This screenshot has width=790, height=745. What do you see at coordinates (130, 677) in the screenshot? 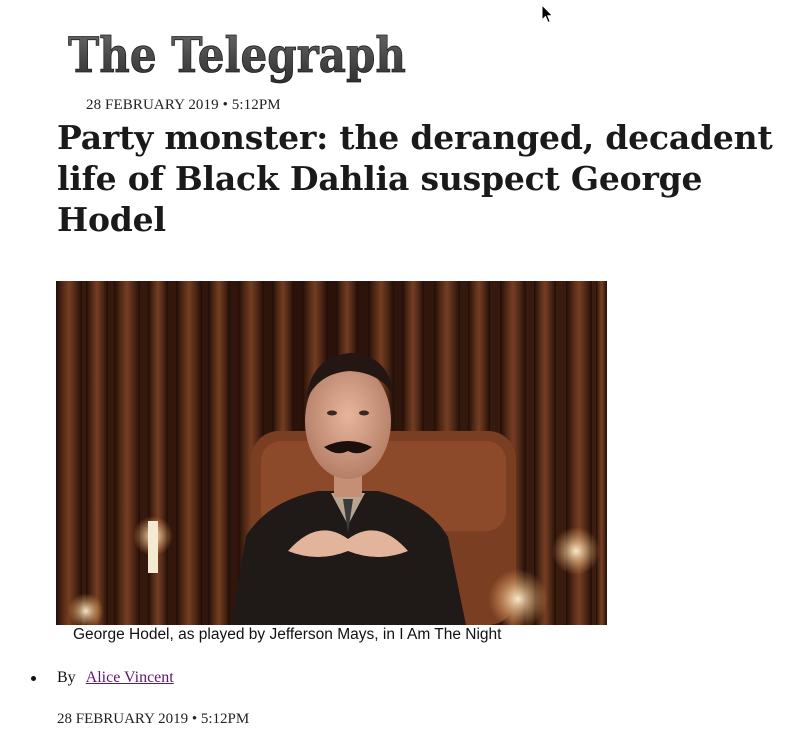
I see `author-link: Alice Vincent` at bounding box center [130, 677].